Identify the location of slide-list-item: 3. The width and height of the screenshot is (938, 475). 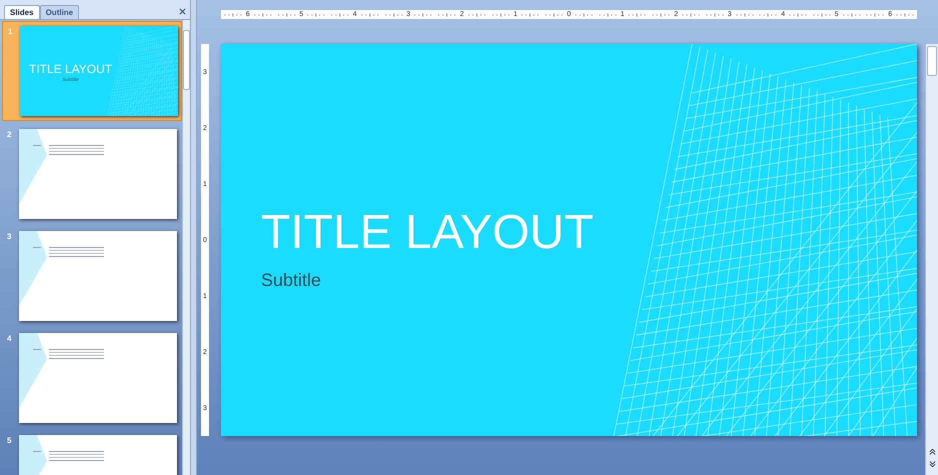
(92, 276).